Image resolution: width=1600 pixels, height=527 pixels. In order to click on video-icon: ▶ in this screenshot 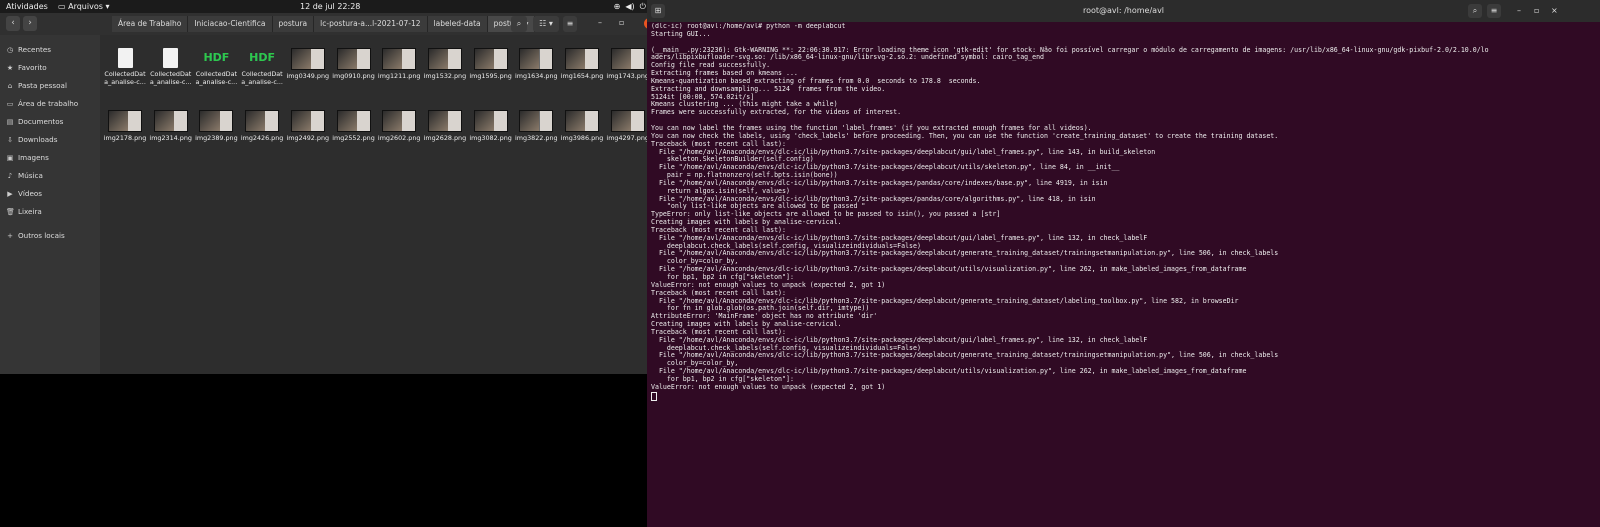, I will do `click(10, 193)`.